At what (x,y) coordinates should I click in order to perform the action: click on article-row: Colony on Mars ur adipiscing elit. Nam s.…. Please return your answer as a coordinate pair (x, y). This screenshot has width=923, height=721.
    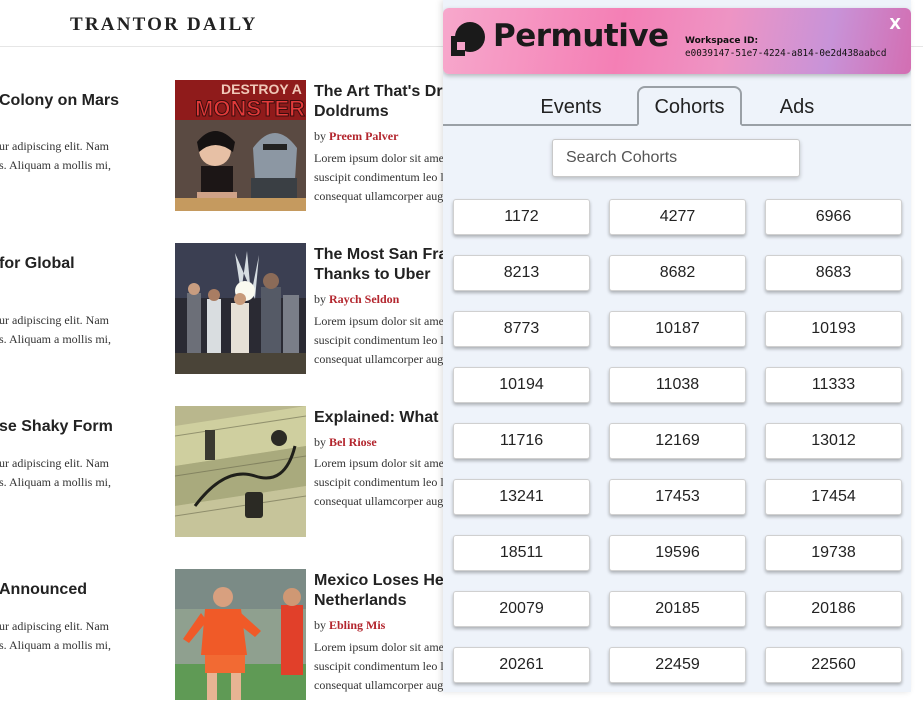
    Looking at the image, I should click on (221, 156).